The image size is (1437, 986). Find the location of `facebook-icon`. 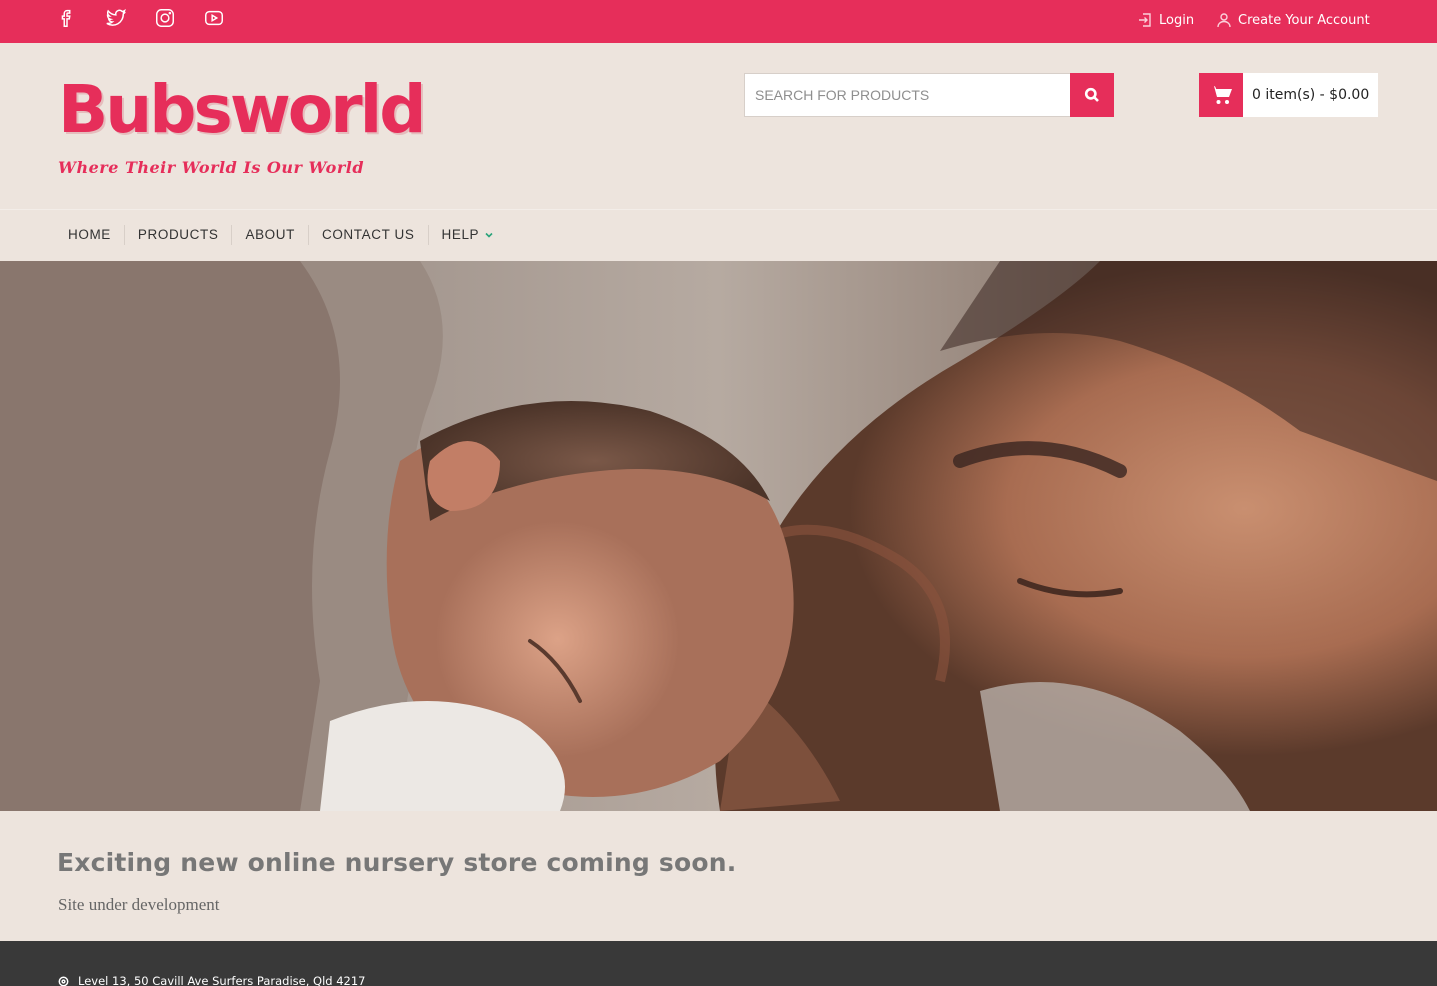

facebook-icon is located at coordinates (67, 18).